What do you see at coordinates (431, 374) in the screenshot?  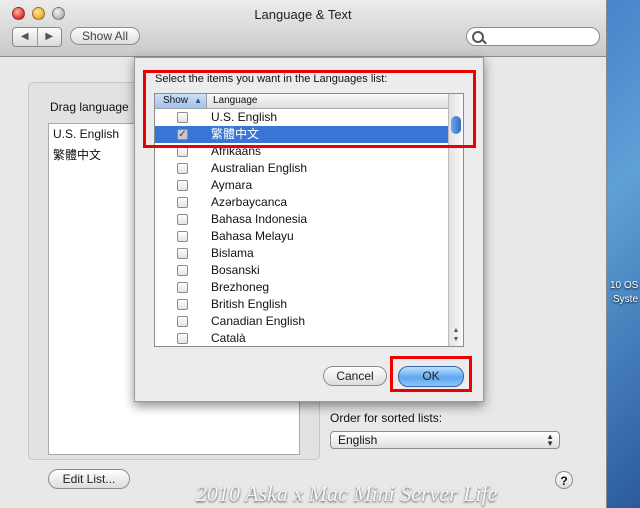 I see `highlight-box-ok` at bounding box center [431, 374].